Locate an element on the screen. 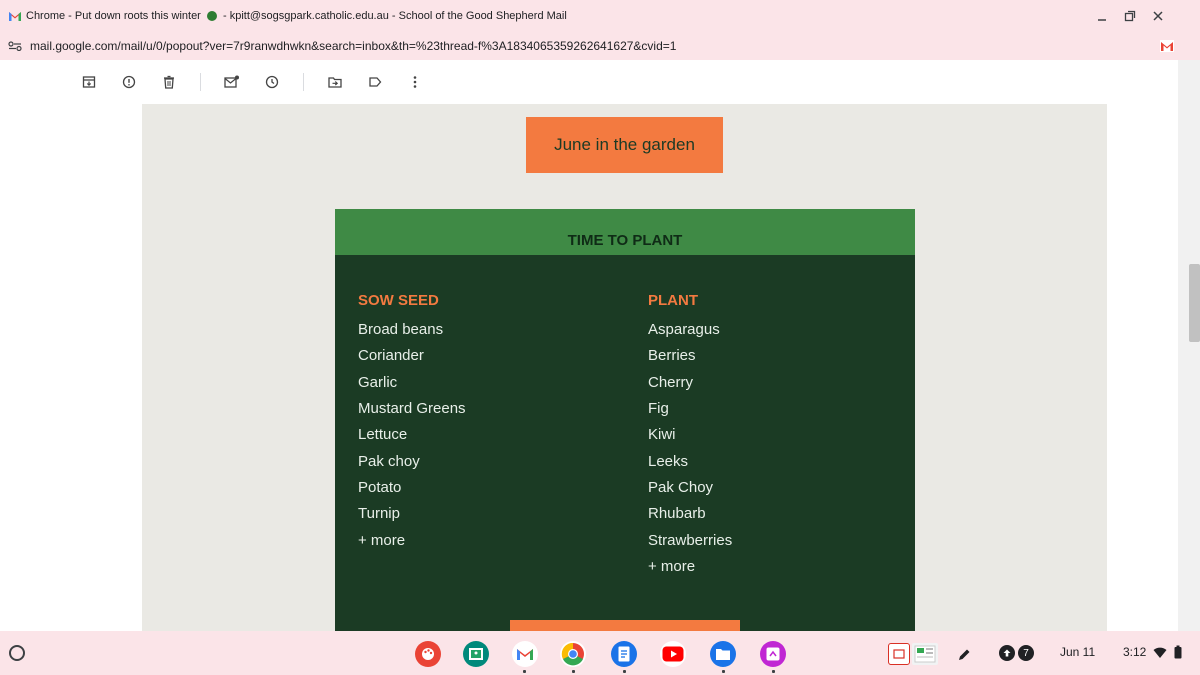  snooze-button is located at coordinates (272, 82).